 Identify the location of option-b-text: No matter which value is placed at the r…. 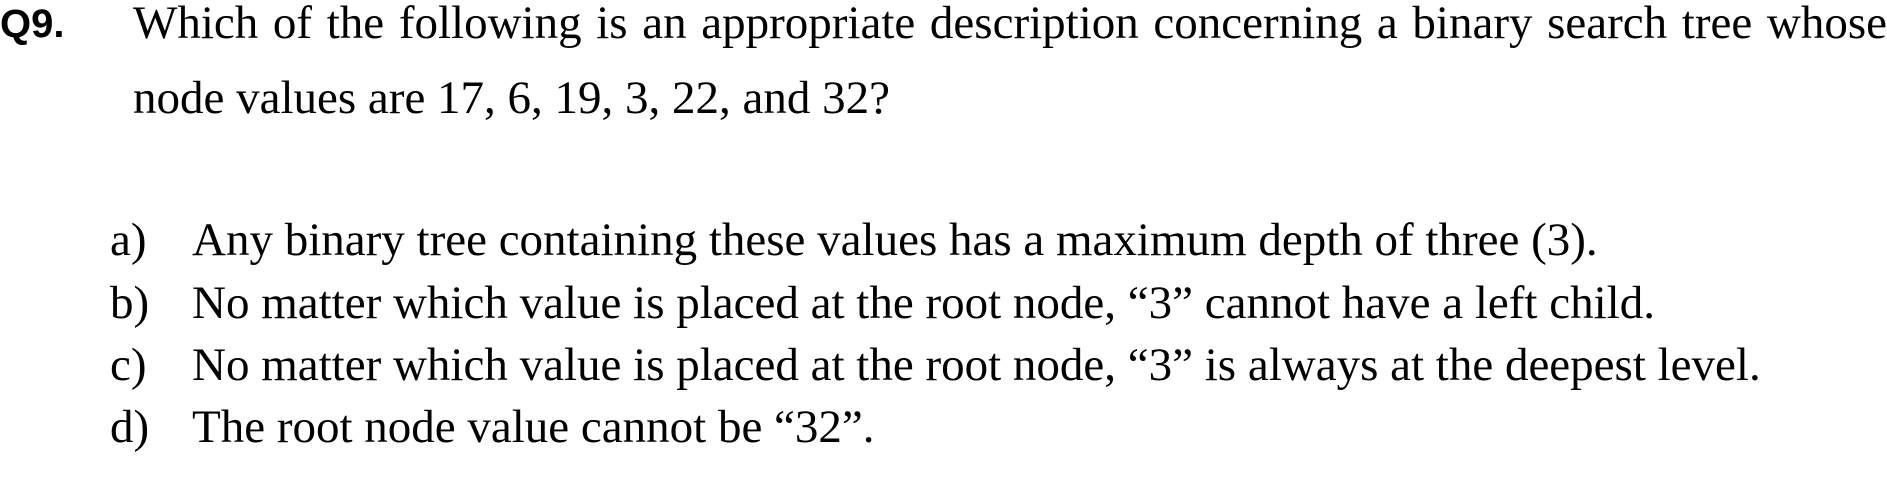
(923, 303).